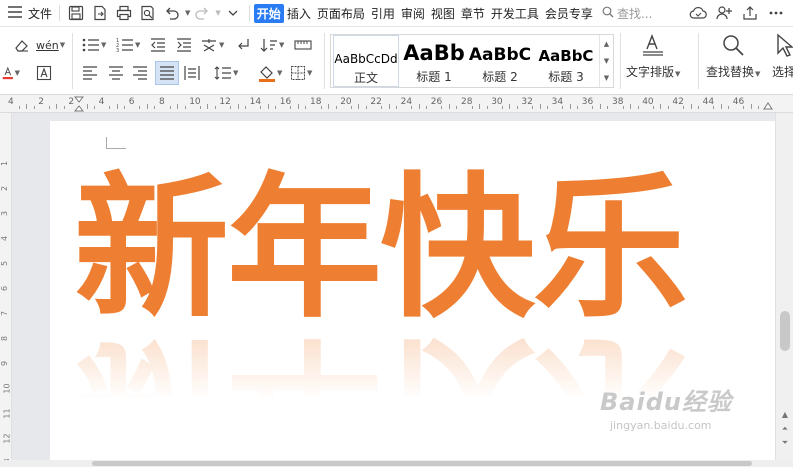  Describe the element at coordinates (782, 72) in the screenshot. I see `select-label: 选择` at that location.